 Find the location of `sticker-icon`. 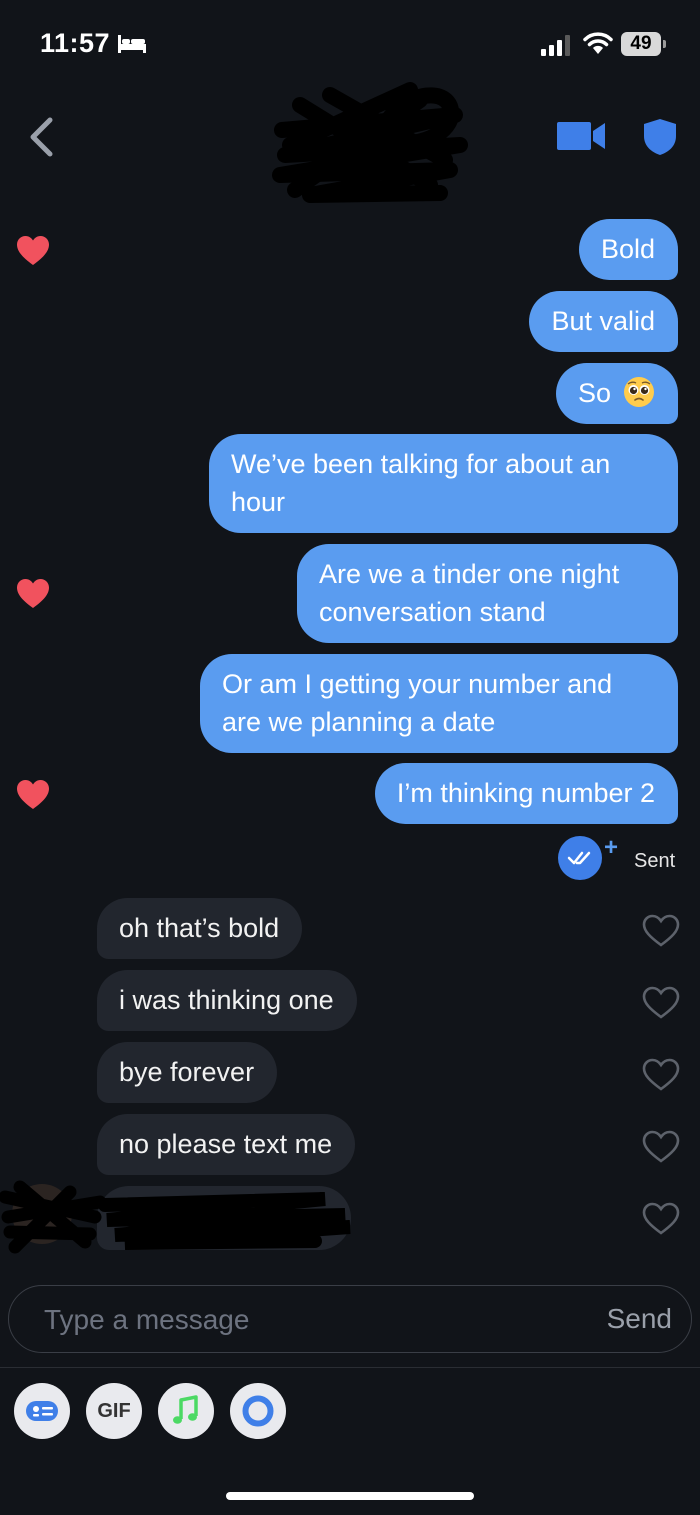

sticker-icon is located at coordinates (42, 1411).